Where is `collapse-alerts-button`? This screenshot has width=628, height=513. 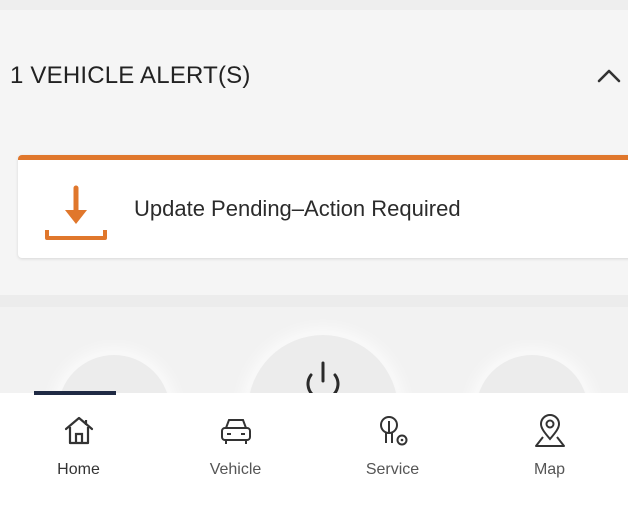
collapse-alerts-button is located at coordinates (606, 76).